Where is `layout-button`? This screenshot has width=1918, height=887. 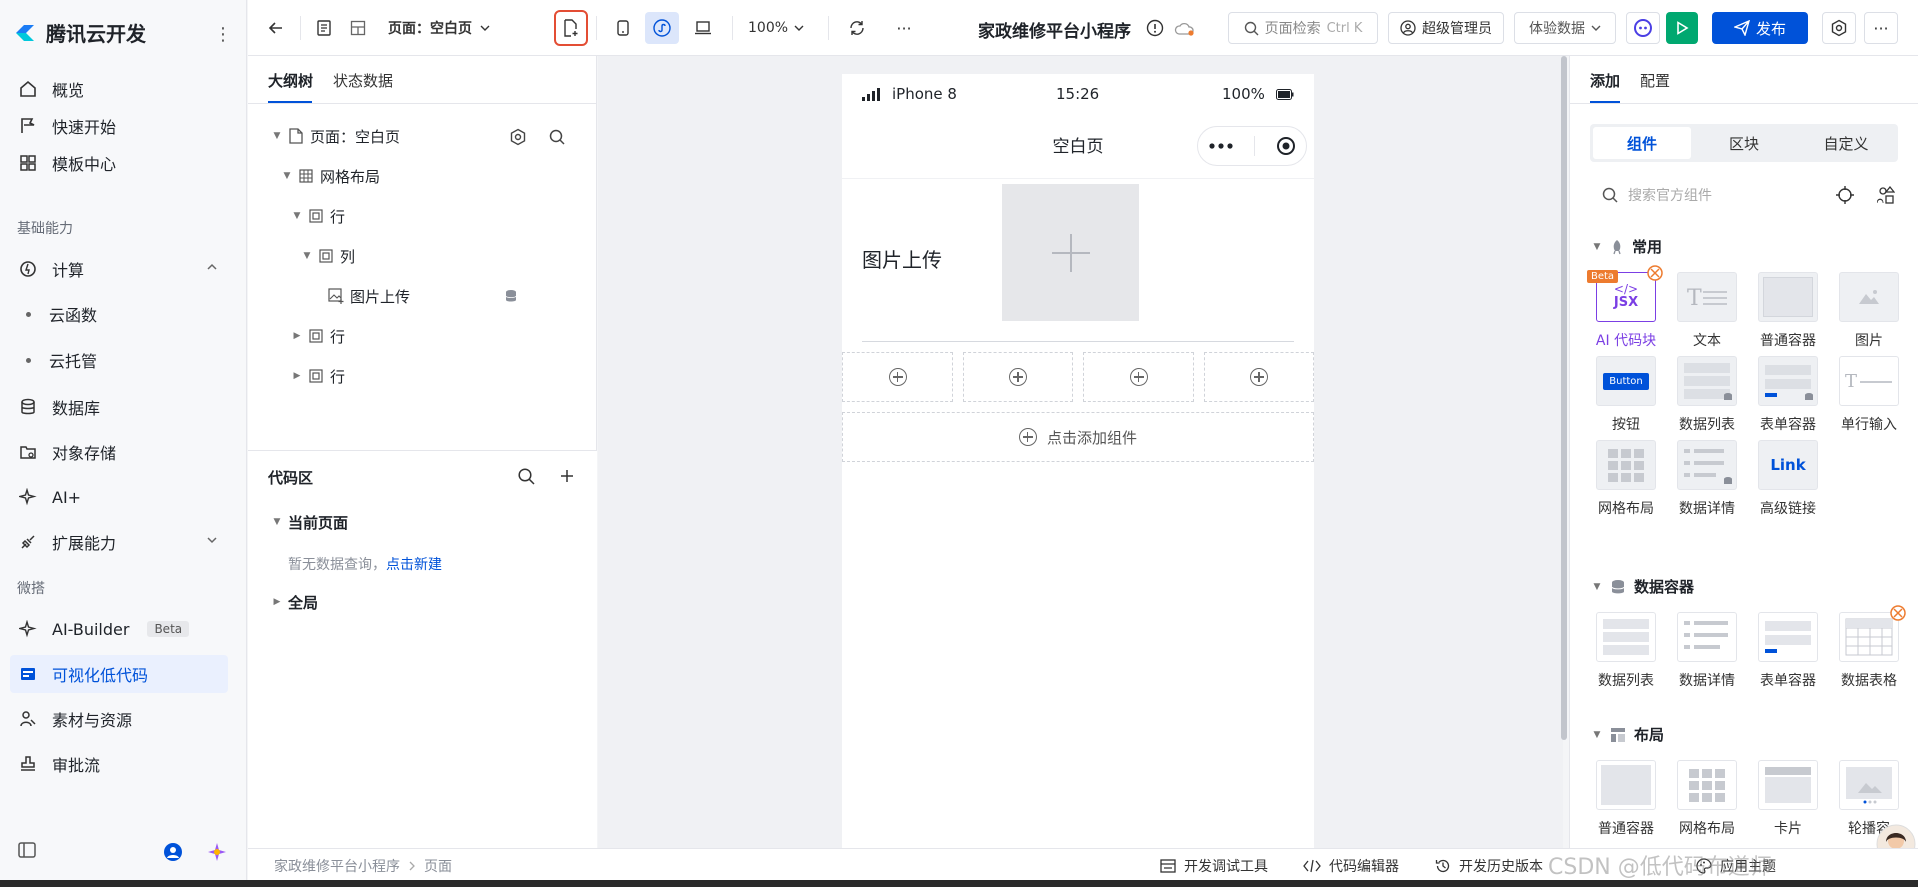 layout-button is located at coordinates (358, 28).